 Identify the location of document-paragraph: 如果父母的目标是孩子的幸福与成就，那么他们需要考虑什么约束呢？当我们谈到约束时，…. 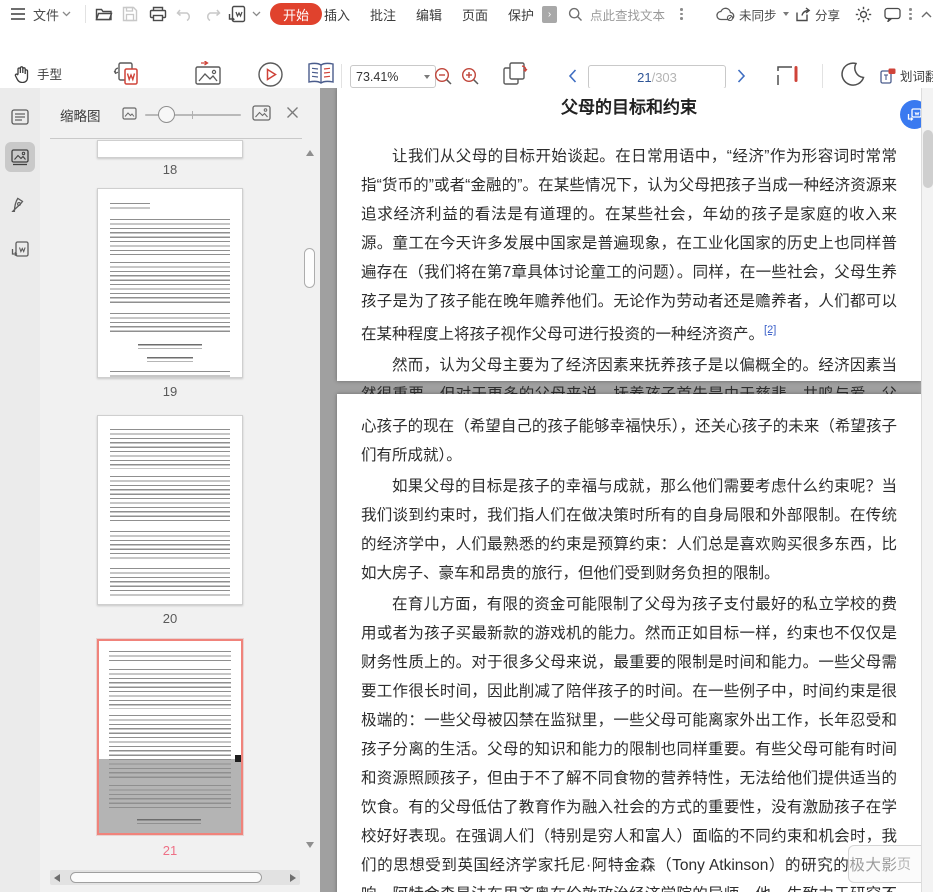
(629, 530).